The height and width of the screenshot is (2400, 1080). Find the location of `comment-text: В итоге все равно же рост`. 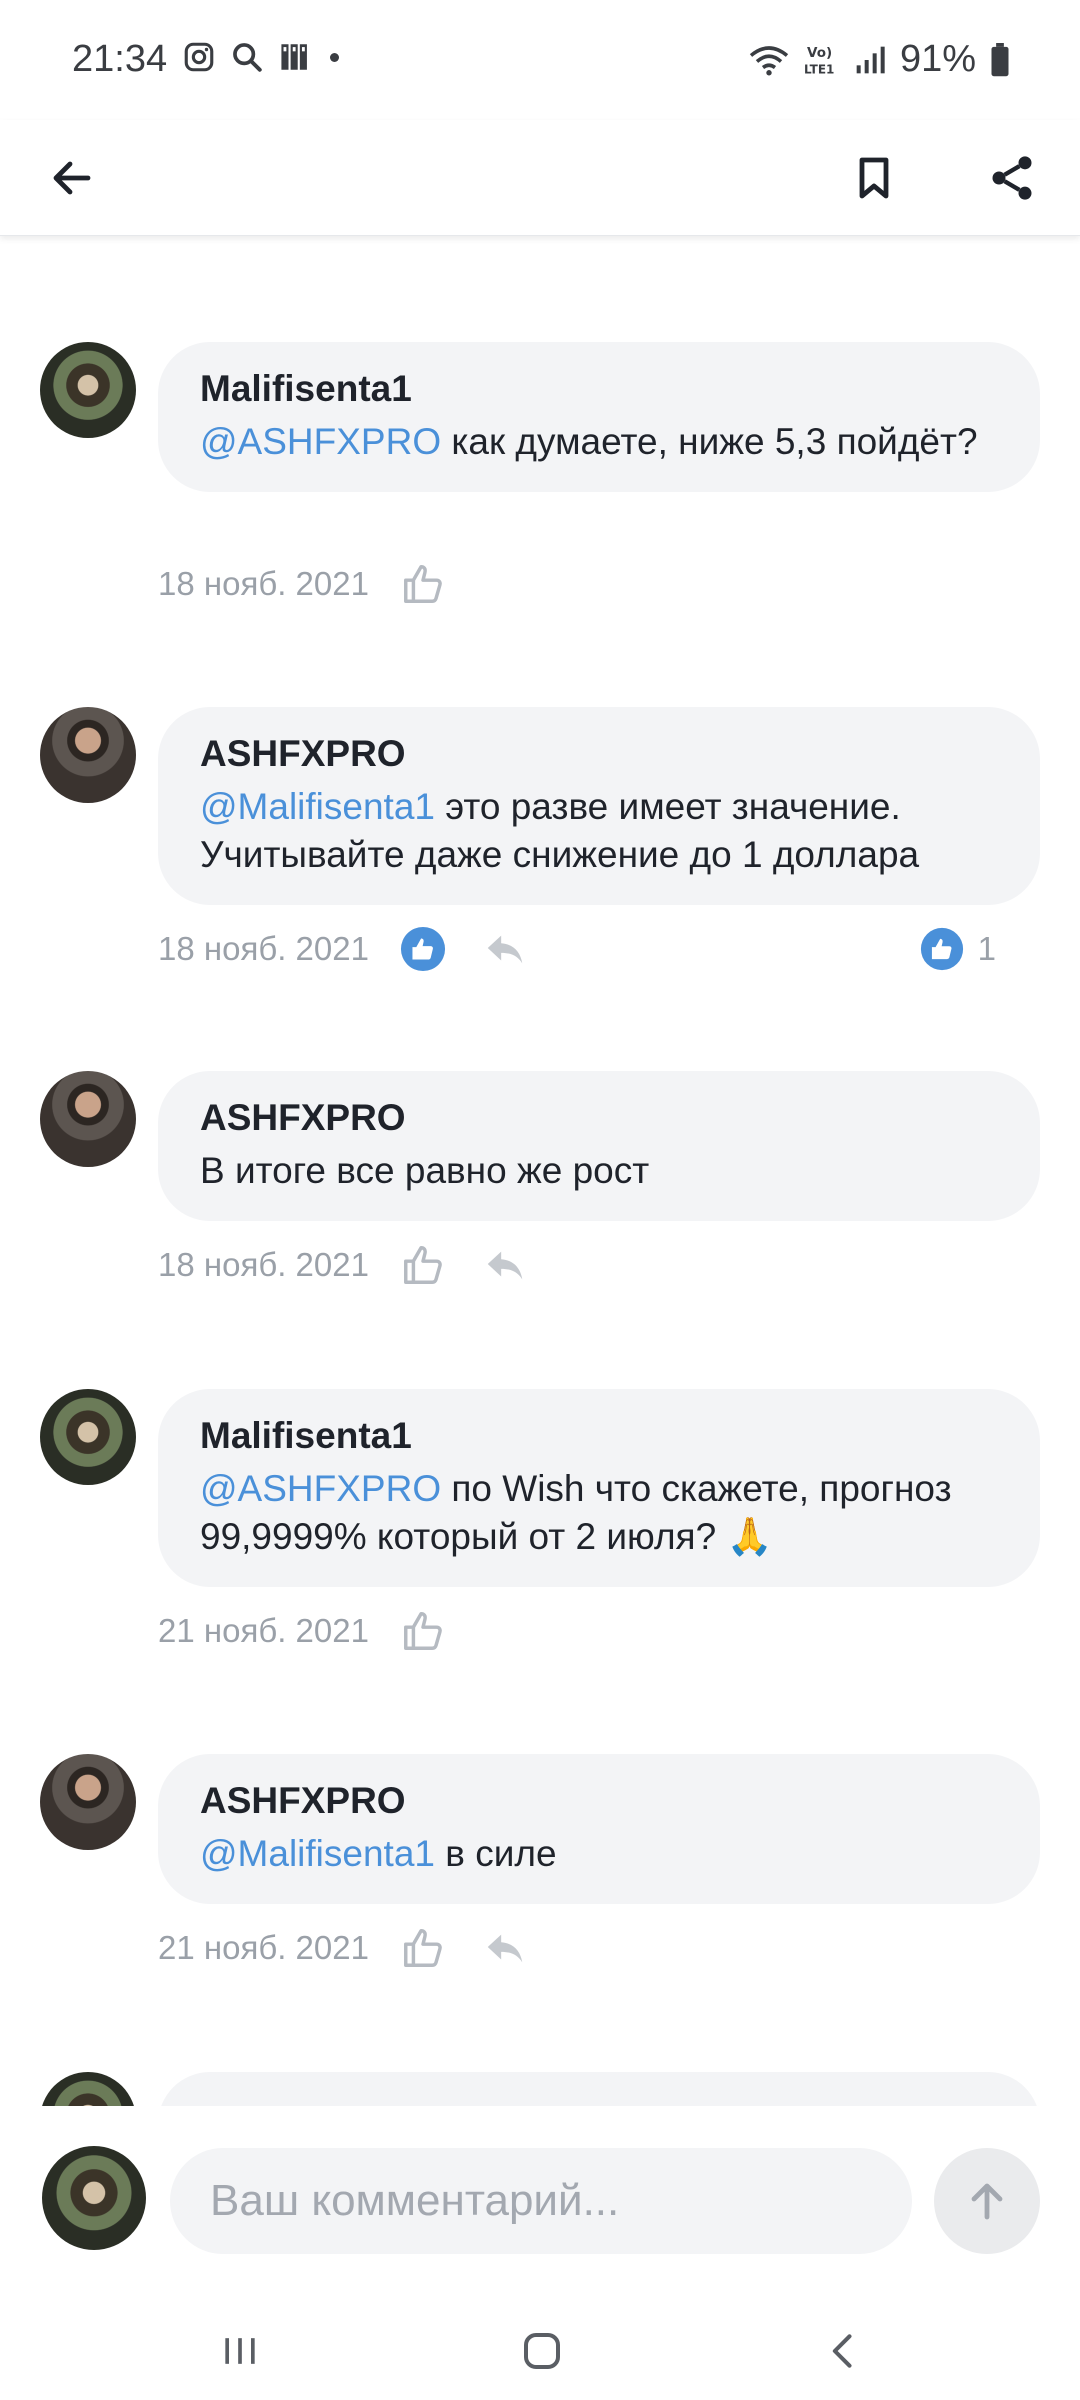

comment-text: В итоге все равно же рост is located at coordinates (599, 1171).